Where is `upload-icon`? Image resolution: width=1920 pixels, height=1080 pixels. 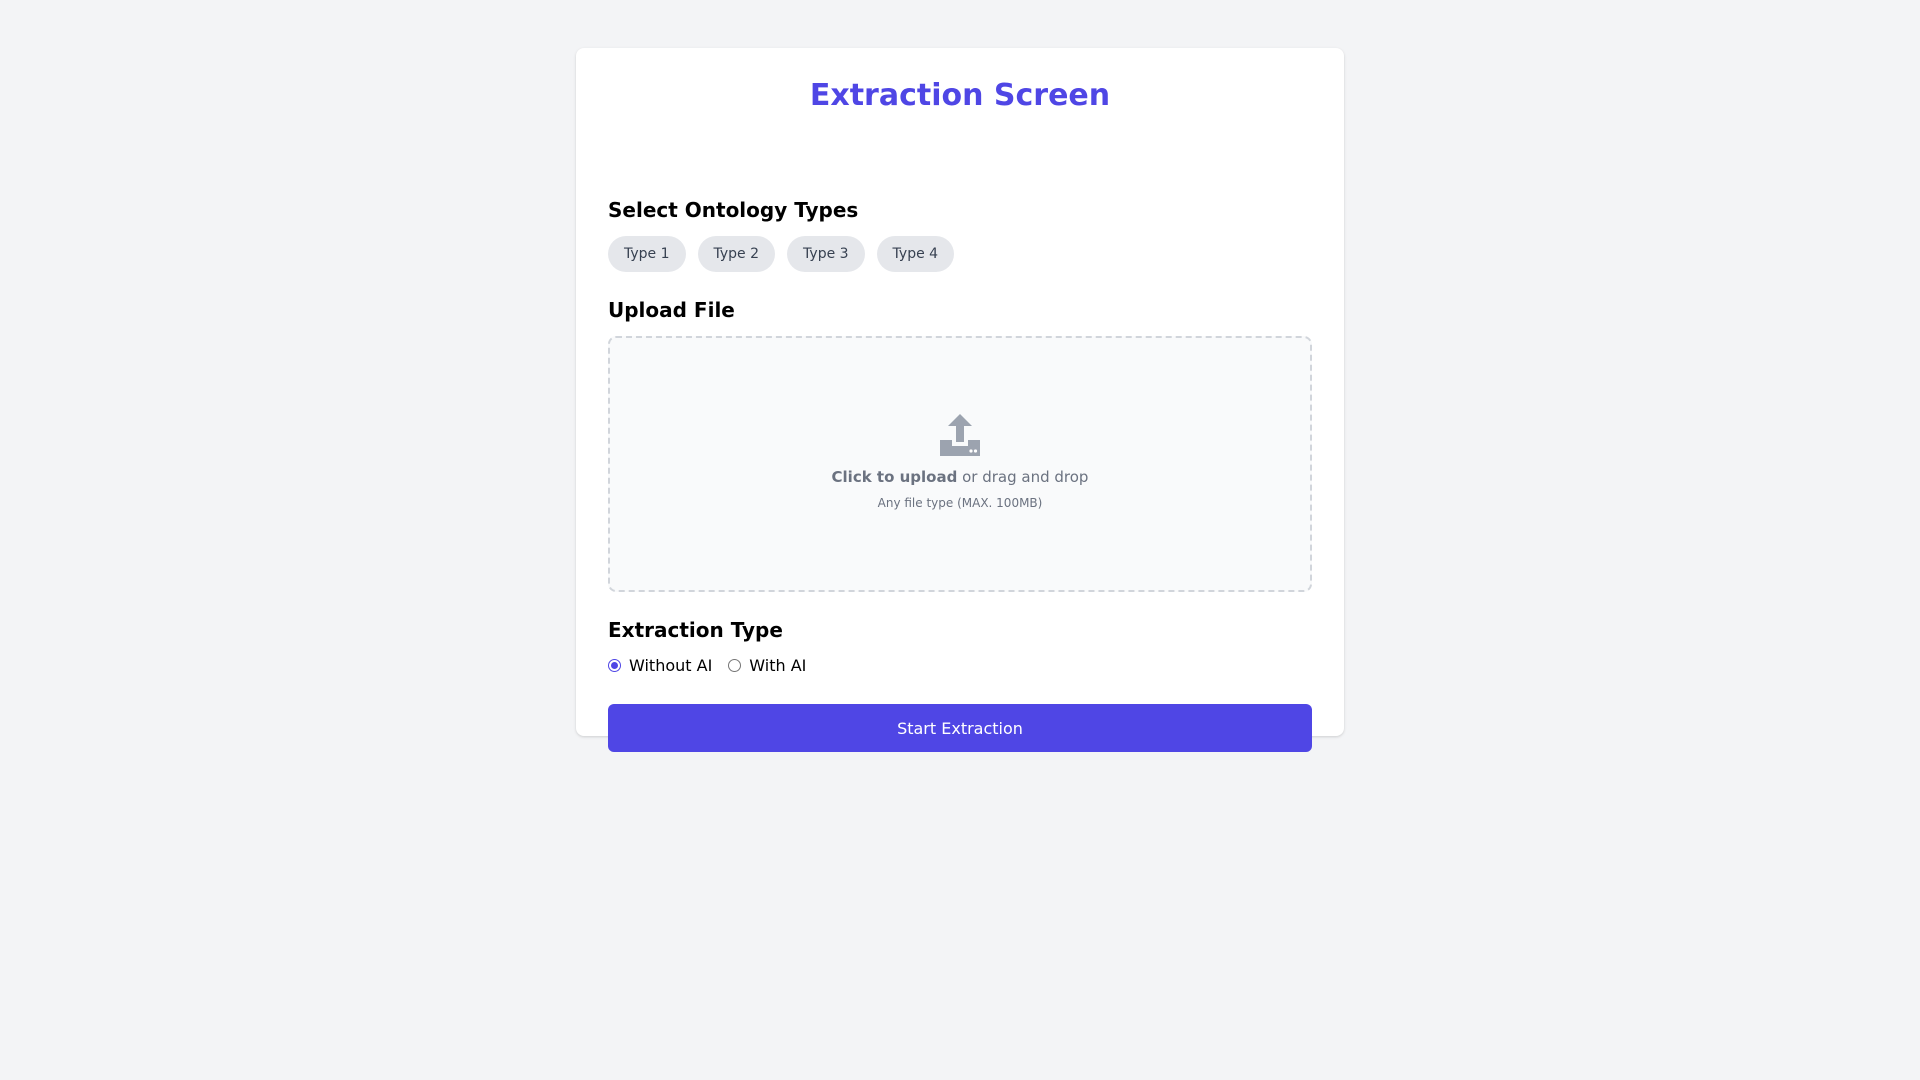
upload-icon is located at coordinates (960, 435).